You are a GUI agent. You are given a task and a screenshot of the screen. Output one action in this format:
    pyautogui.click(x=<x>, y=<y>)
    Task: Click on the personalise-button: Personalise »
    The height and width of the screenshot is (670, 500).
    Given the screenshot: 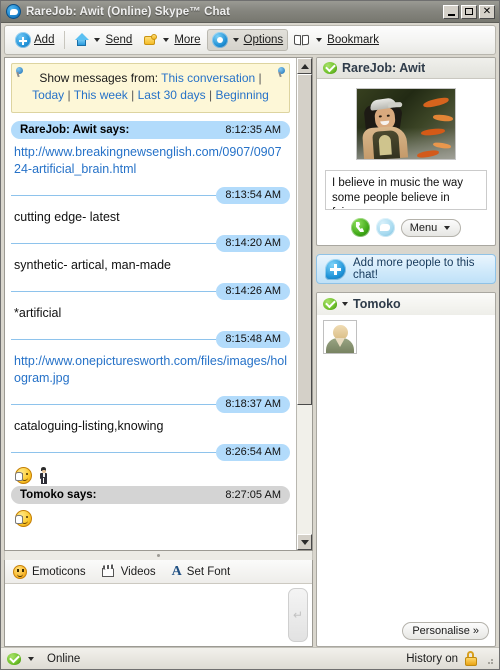 What is the action you would take?
    pyautogui.click(x=445, y=631)
    